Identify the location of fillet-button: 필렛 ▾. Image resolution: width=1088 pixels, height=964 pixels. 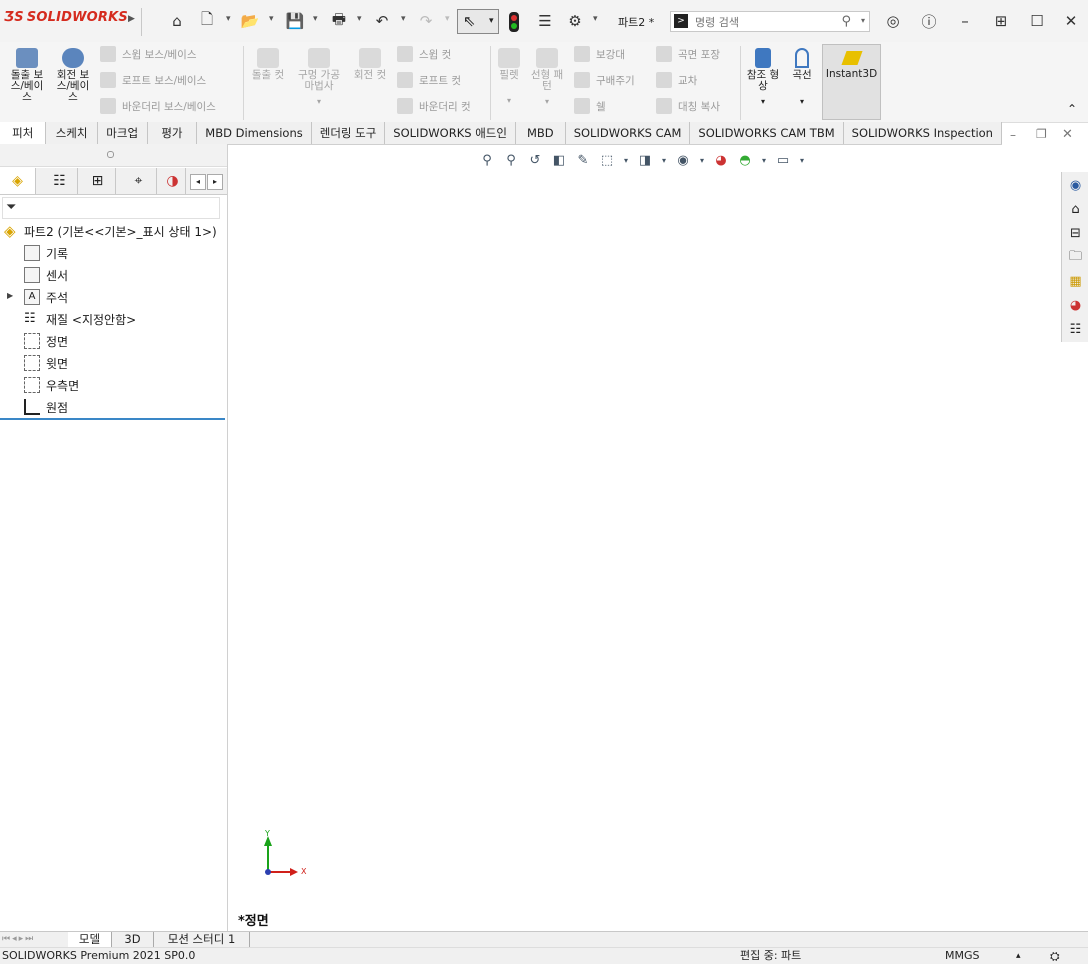
(509, 77).